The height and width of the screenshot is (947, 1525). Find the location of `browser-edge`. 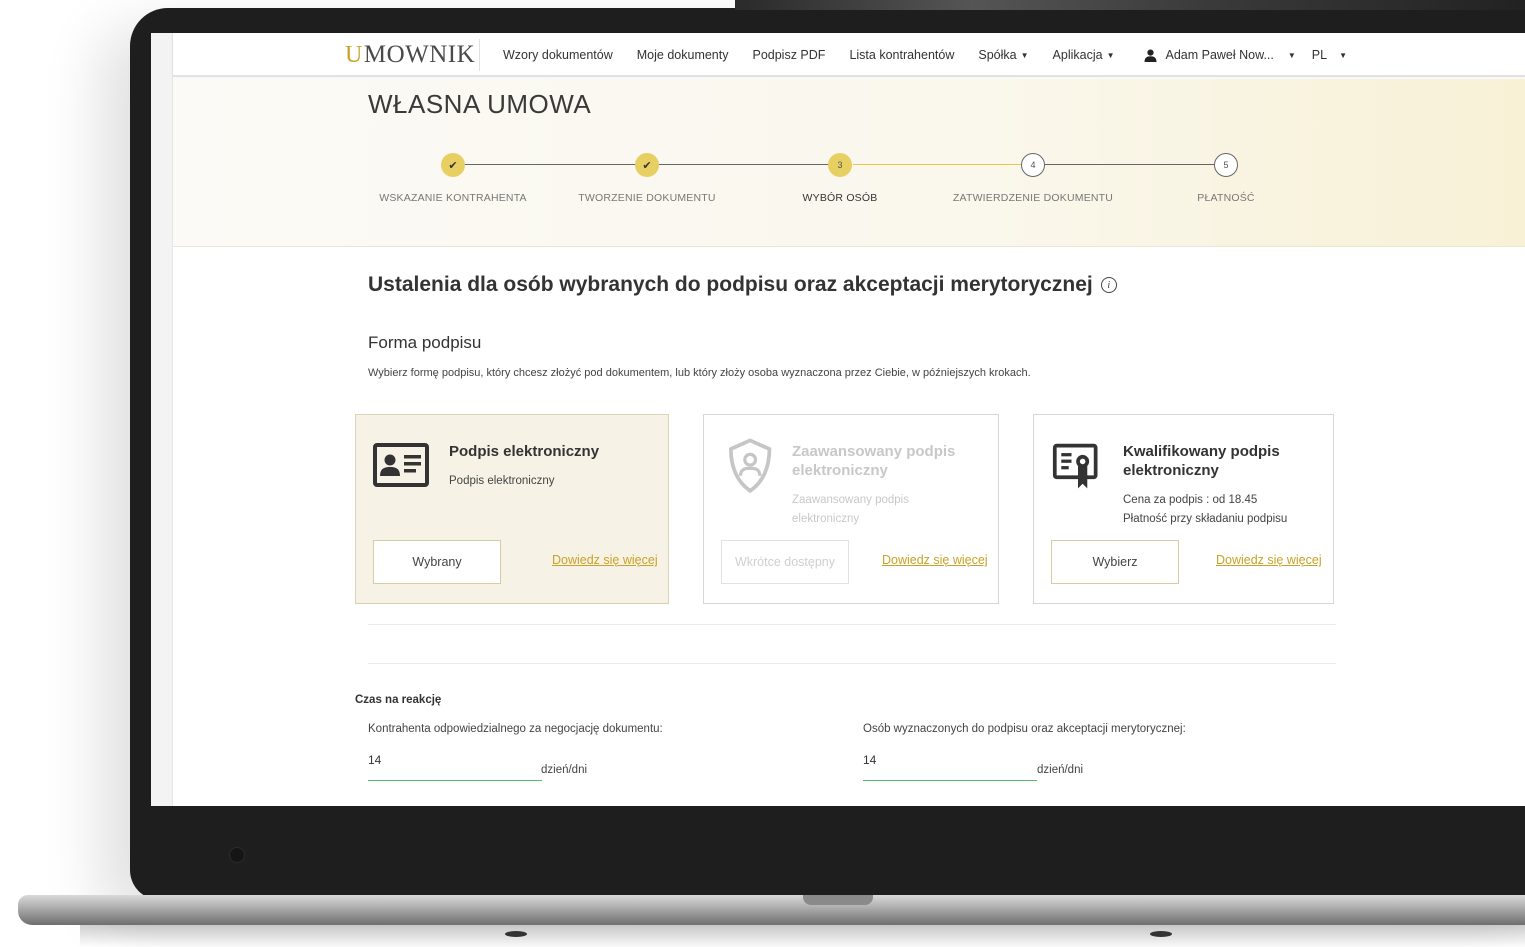

browser-edge is located at coordinates (162, 419).